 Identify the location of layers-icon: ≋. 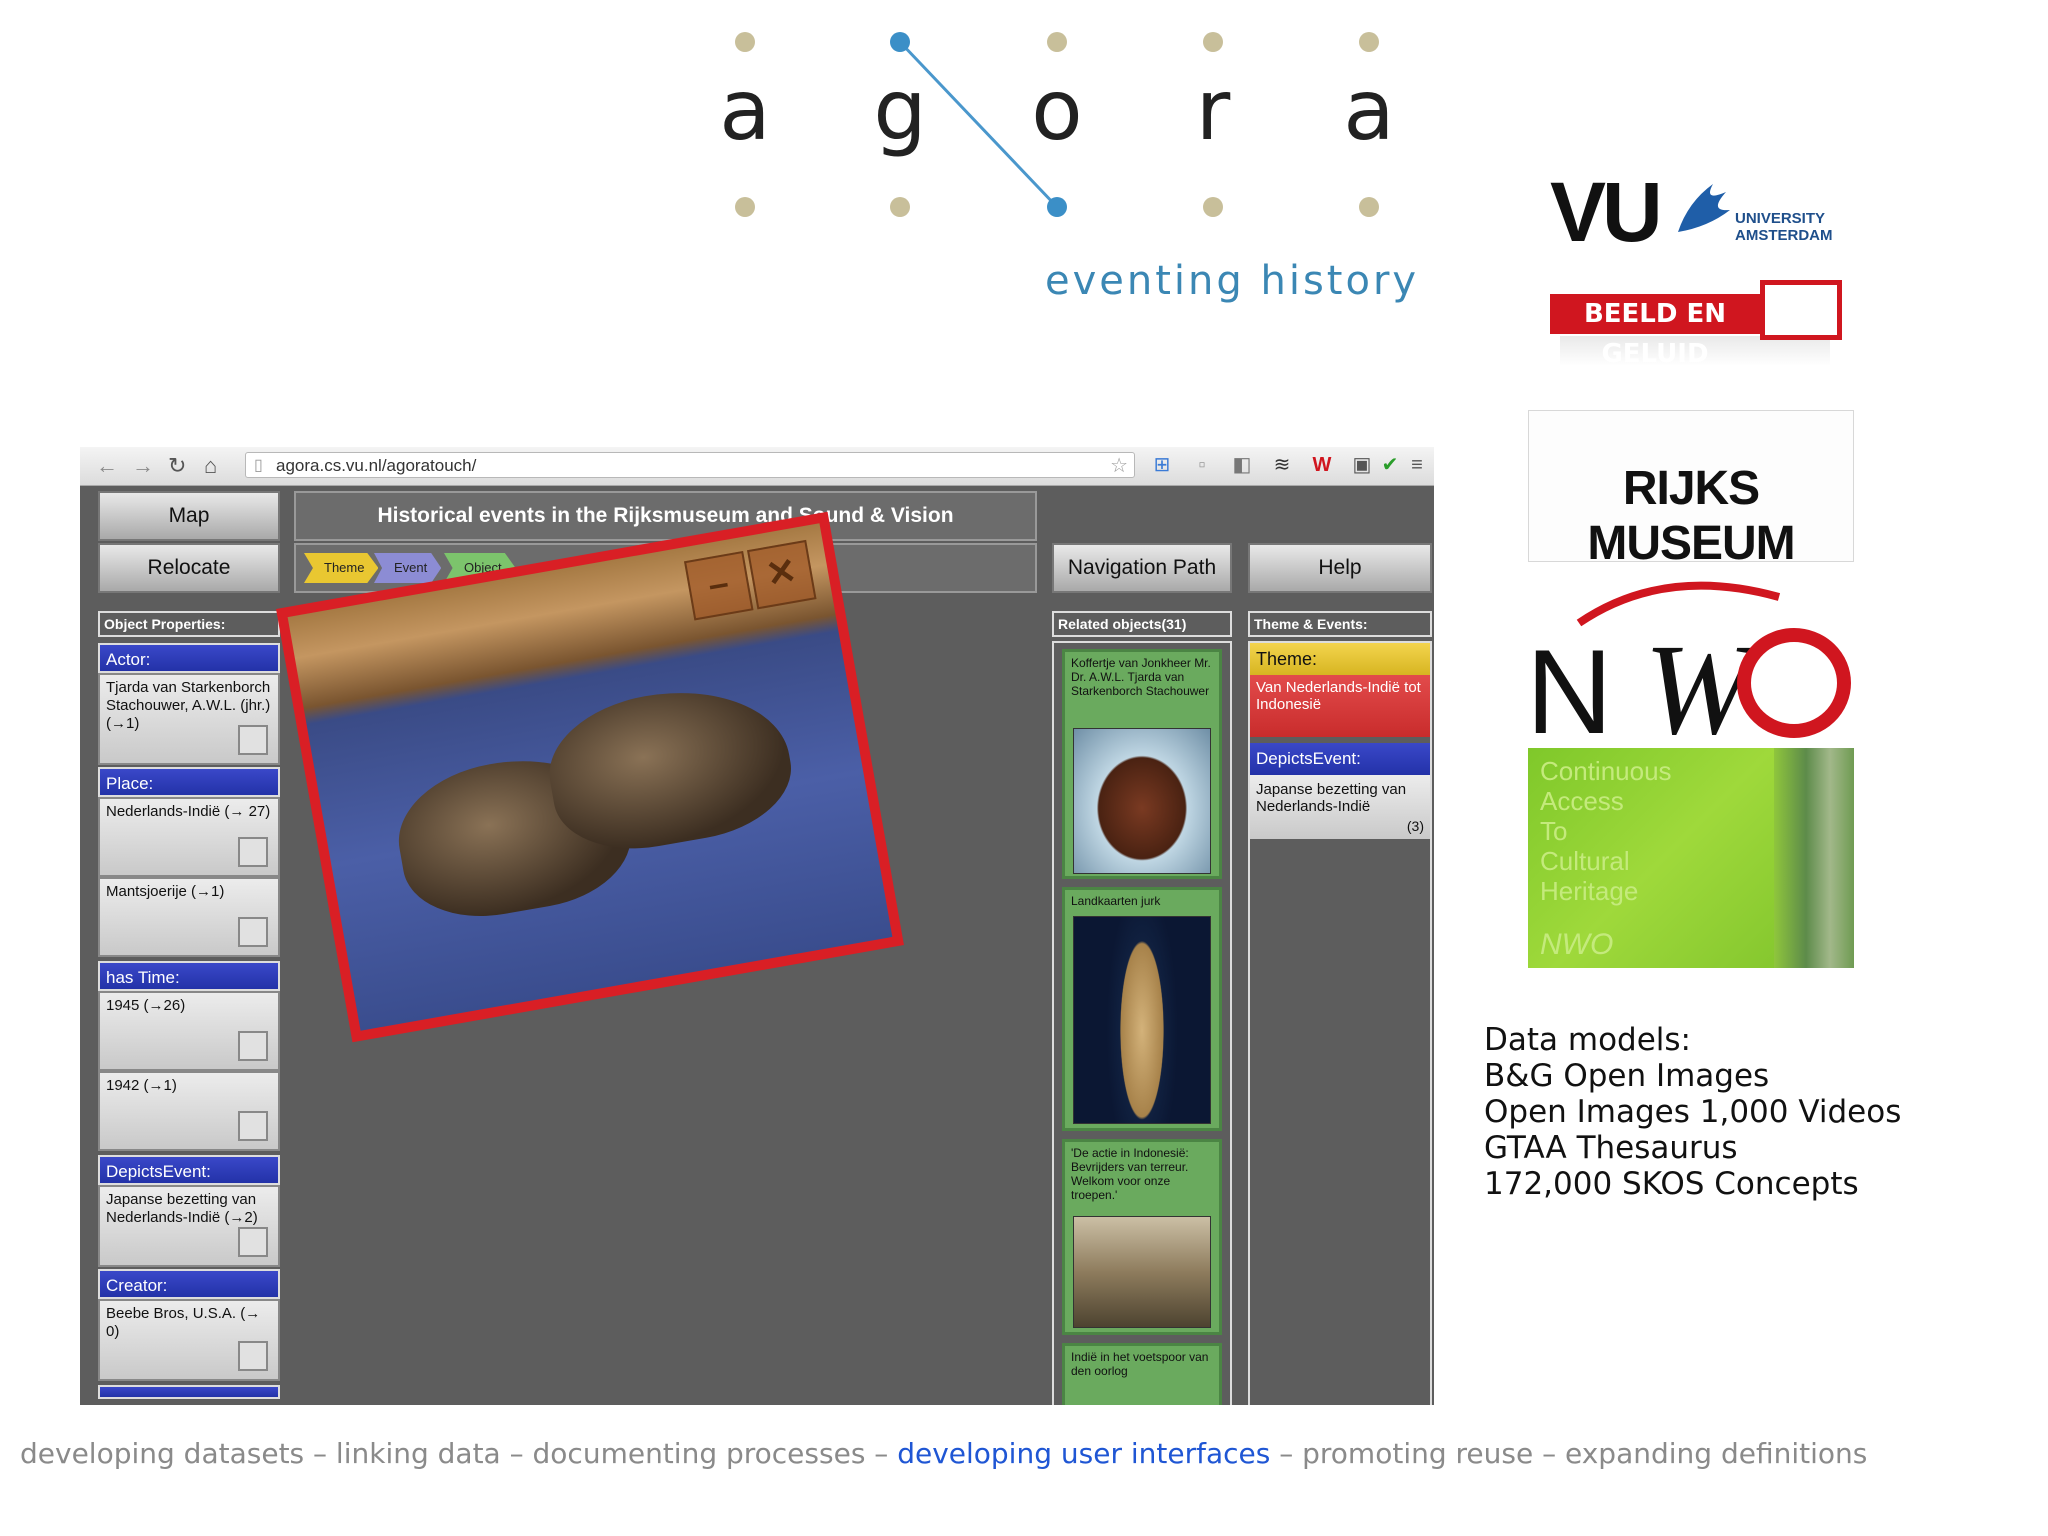
(1282, 465).